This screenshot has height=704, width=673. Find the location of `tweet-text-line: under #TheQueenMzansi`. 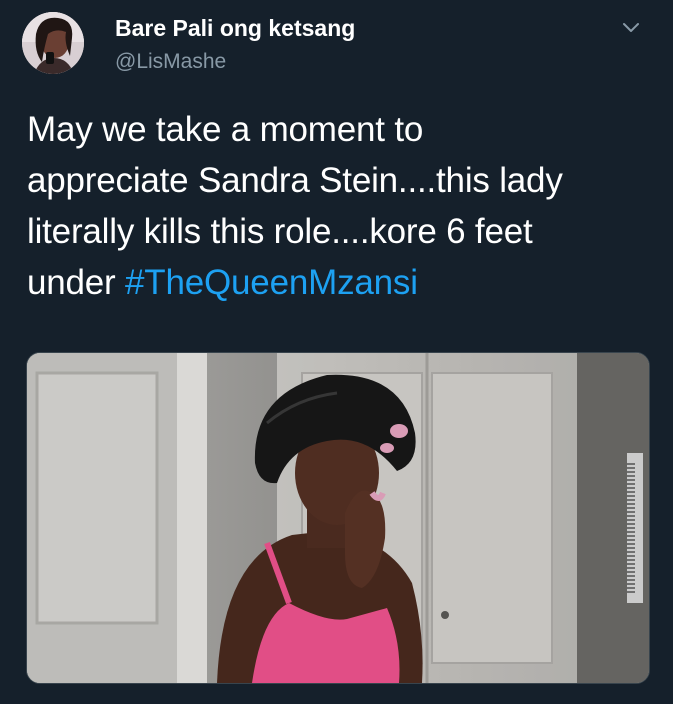

tweet-text-line: under #TheQueenMzansi is located at coordinates (342, 282).